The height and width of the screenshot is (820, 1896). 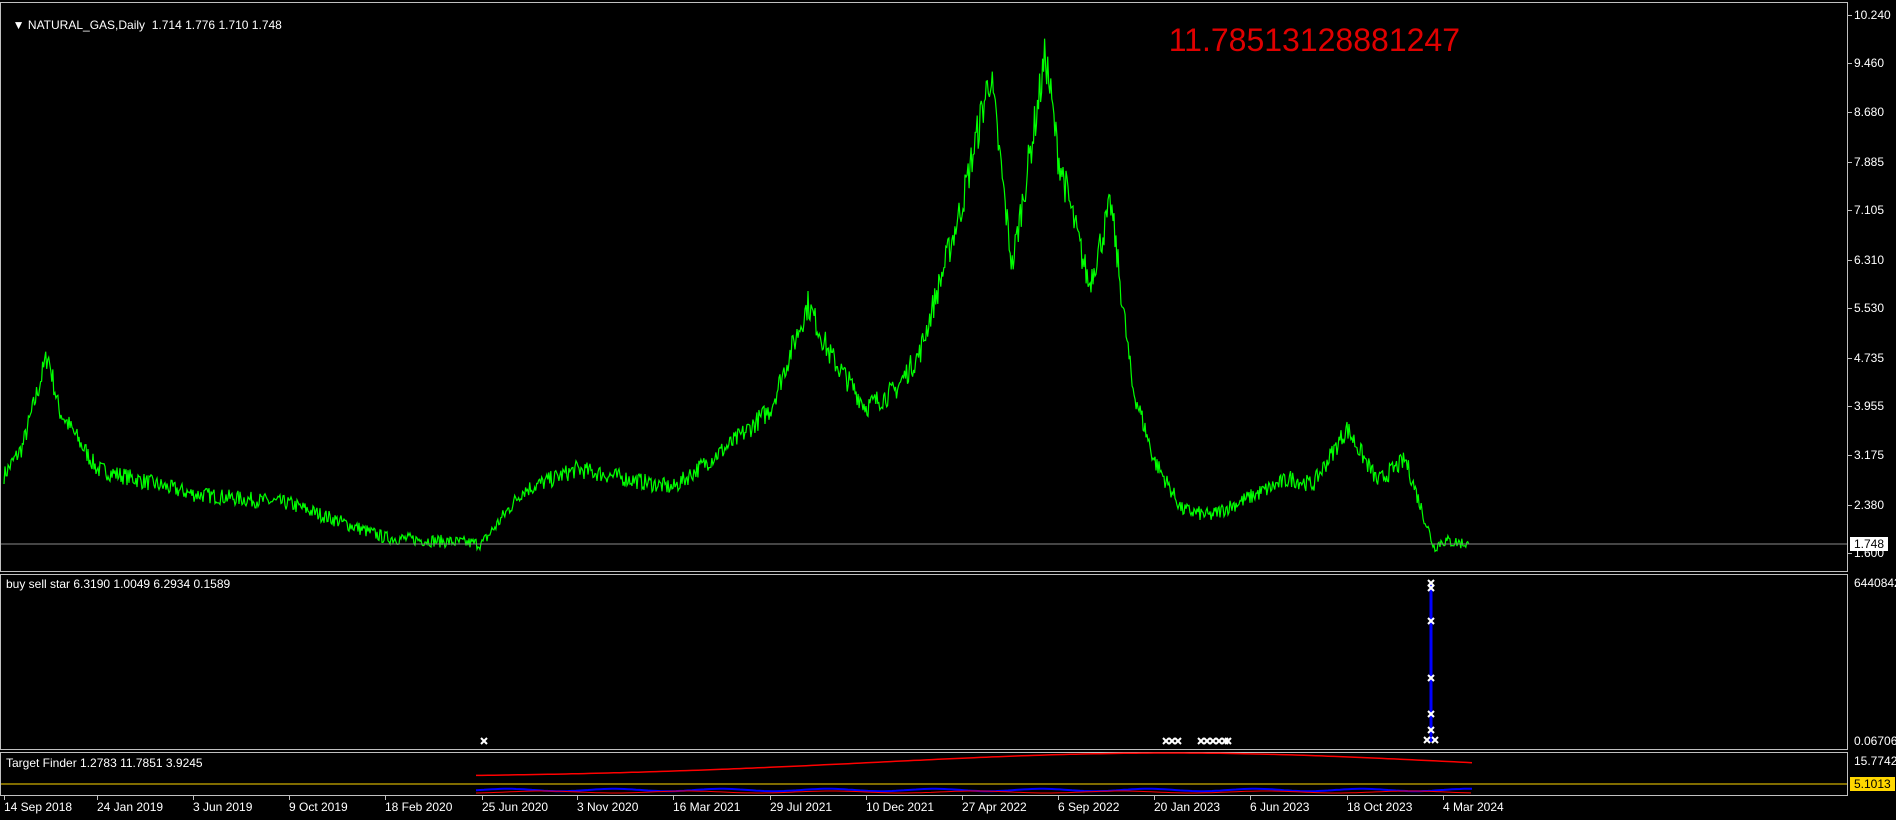 I want to click on time-tick-label: 3 Jun 2019, so click(x=223, y=807).